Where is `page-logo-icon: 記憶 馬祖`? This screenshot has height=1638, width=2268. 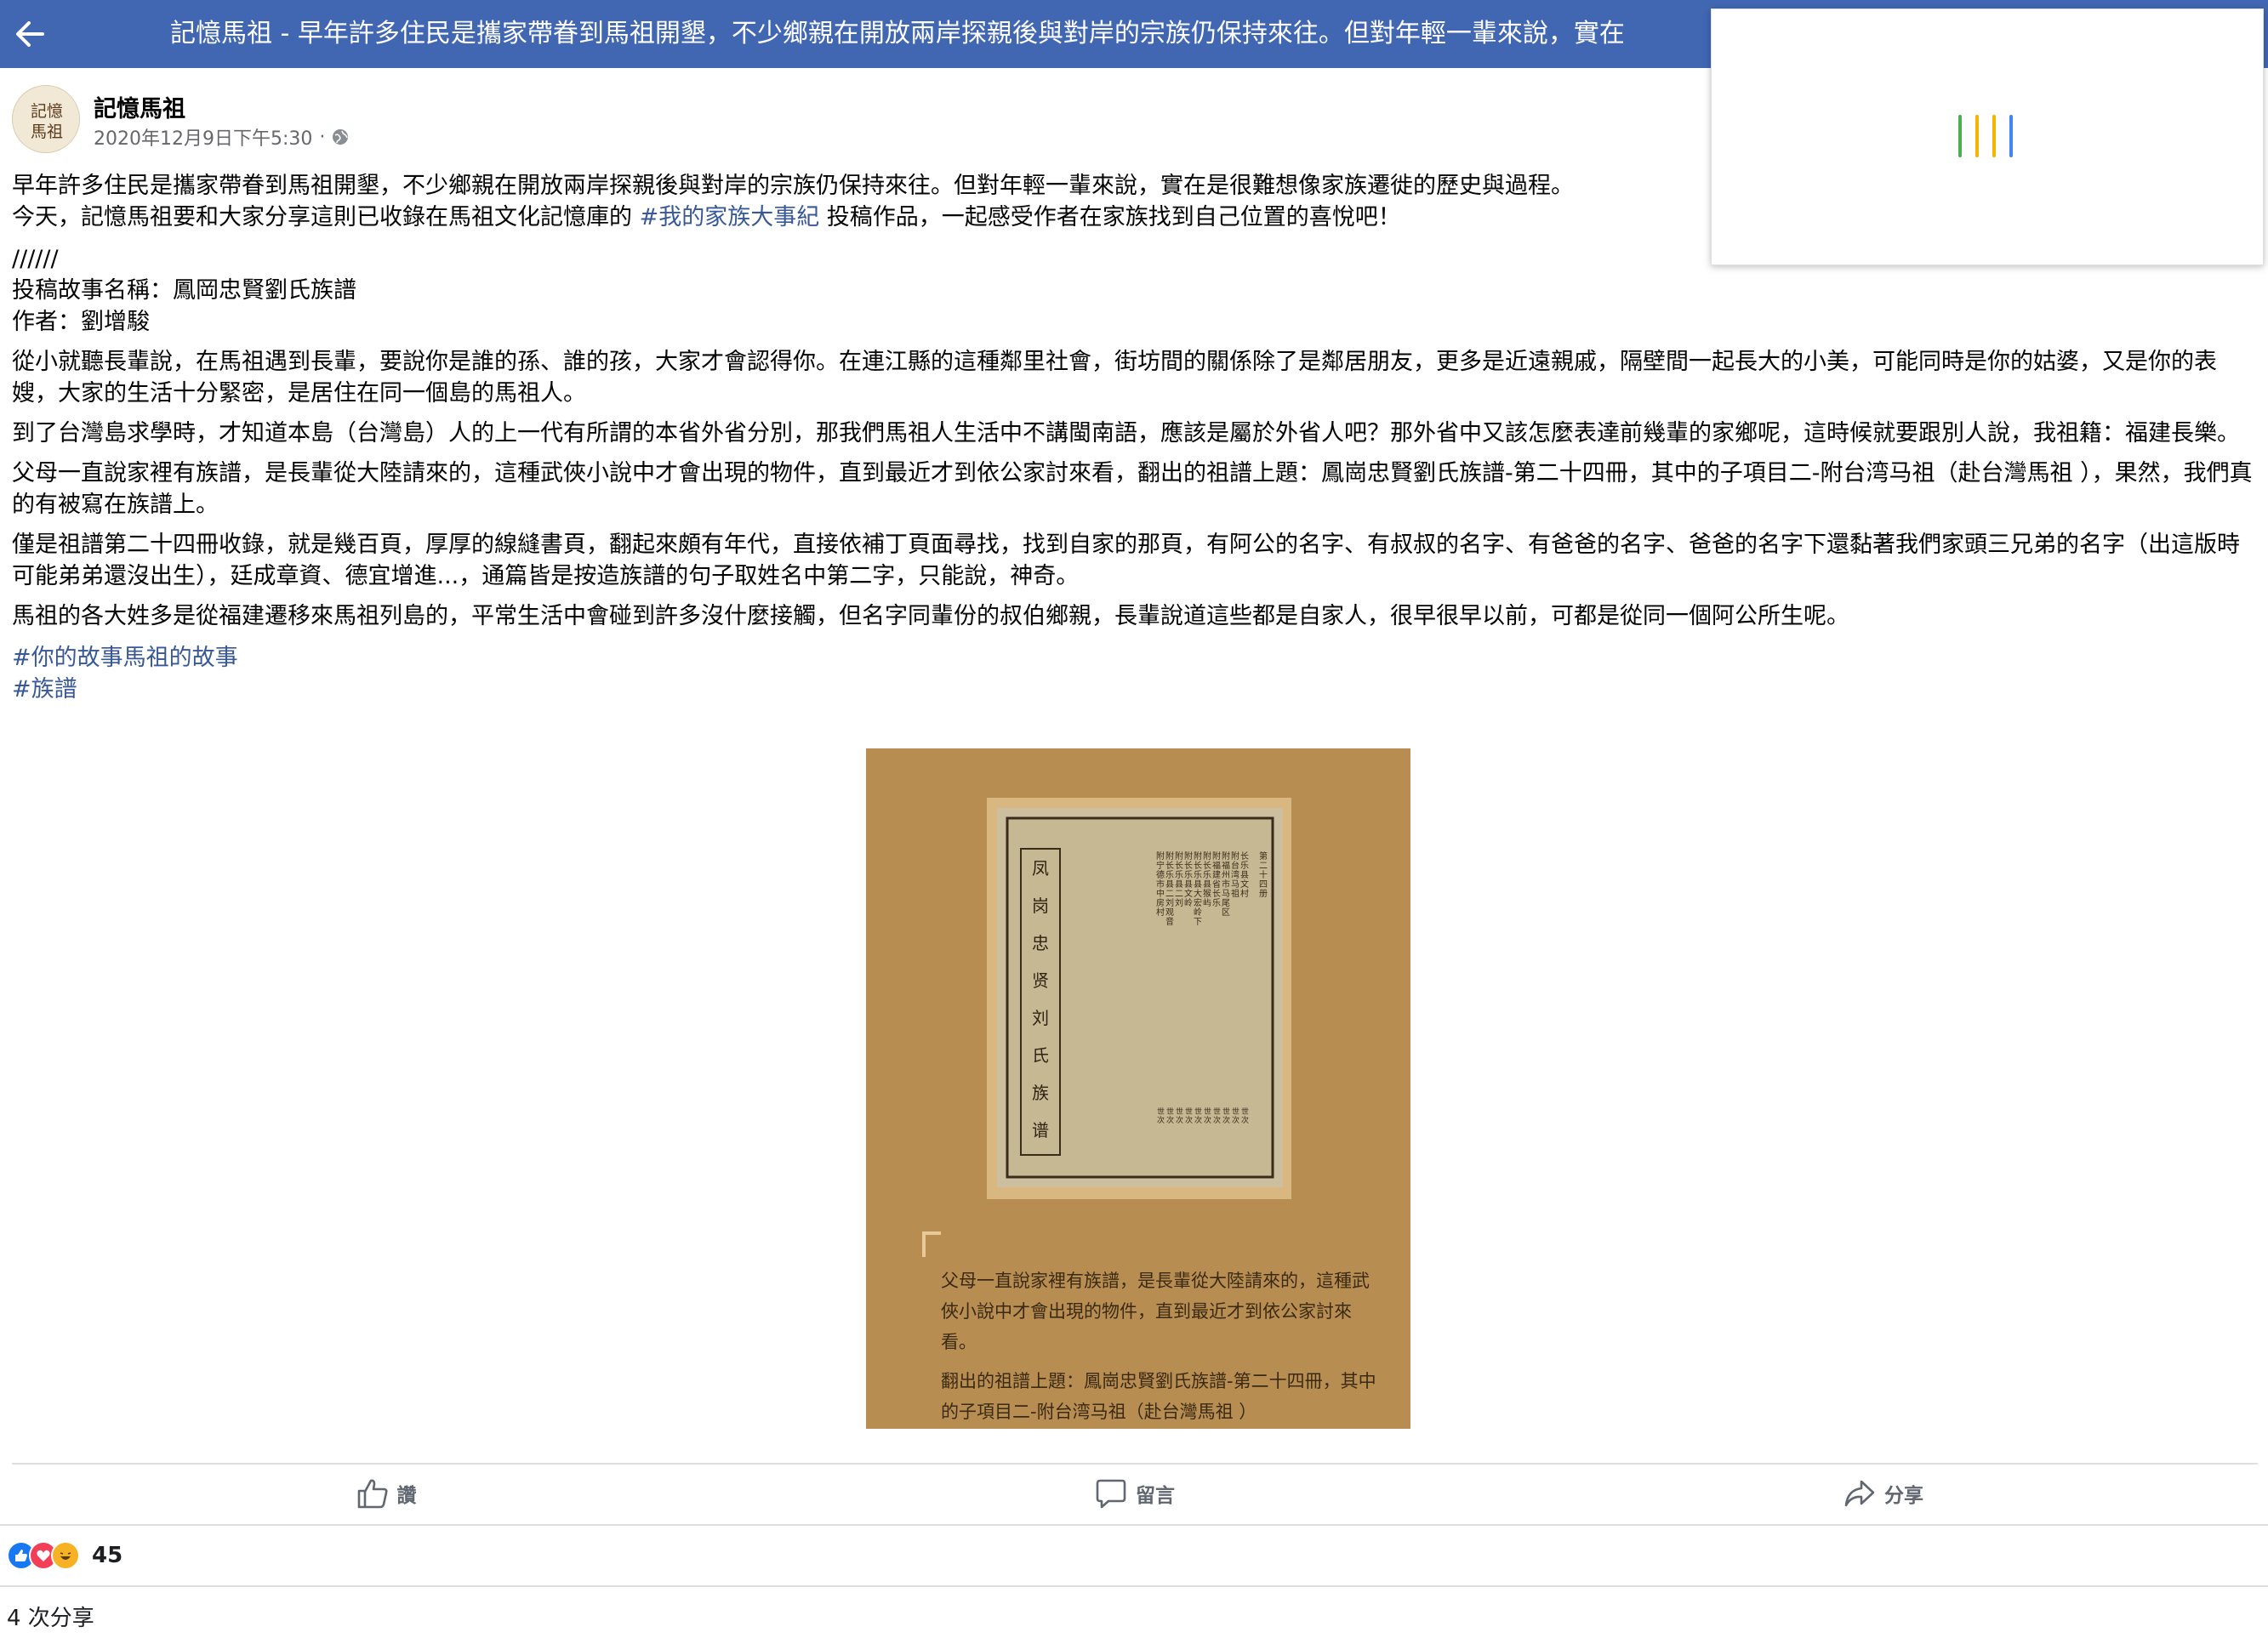 page-logo-icon: 記憶 馬祖 is located at coordinates (46, 119).